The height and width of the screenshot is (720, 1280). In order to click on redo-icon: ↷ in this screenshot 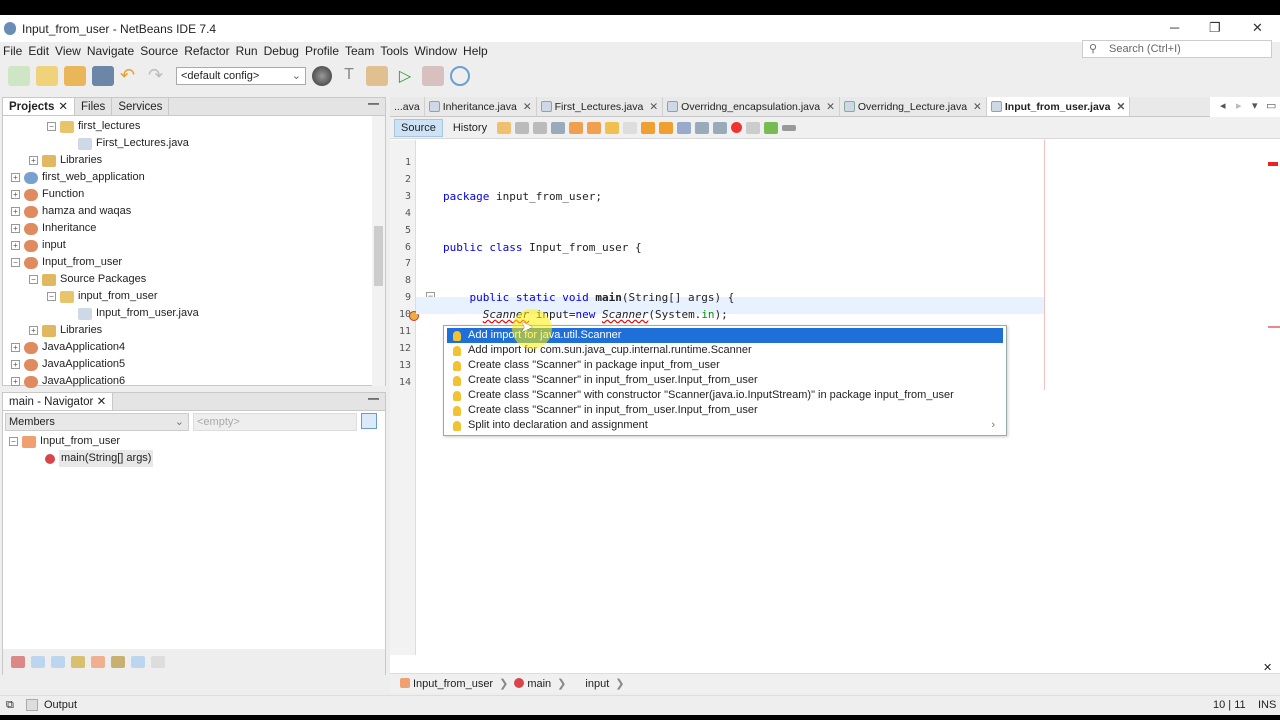, I will do `click(159, 76)`.